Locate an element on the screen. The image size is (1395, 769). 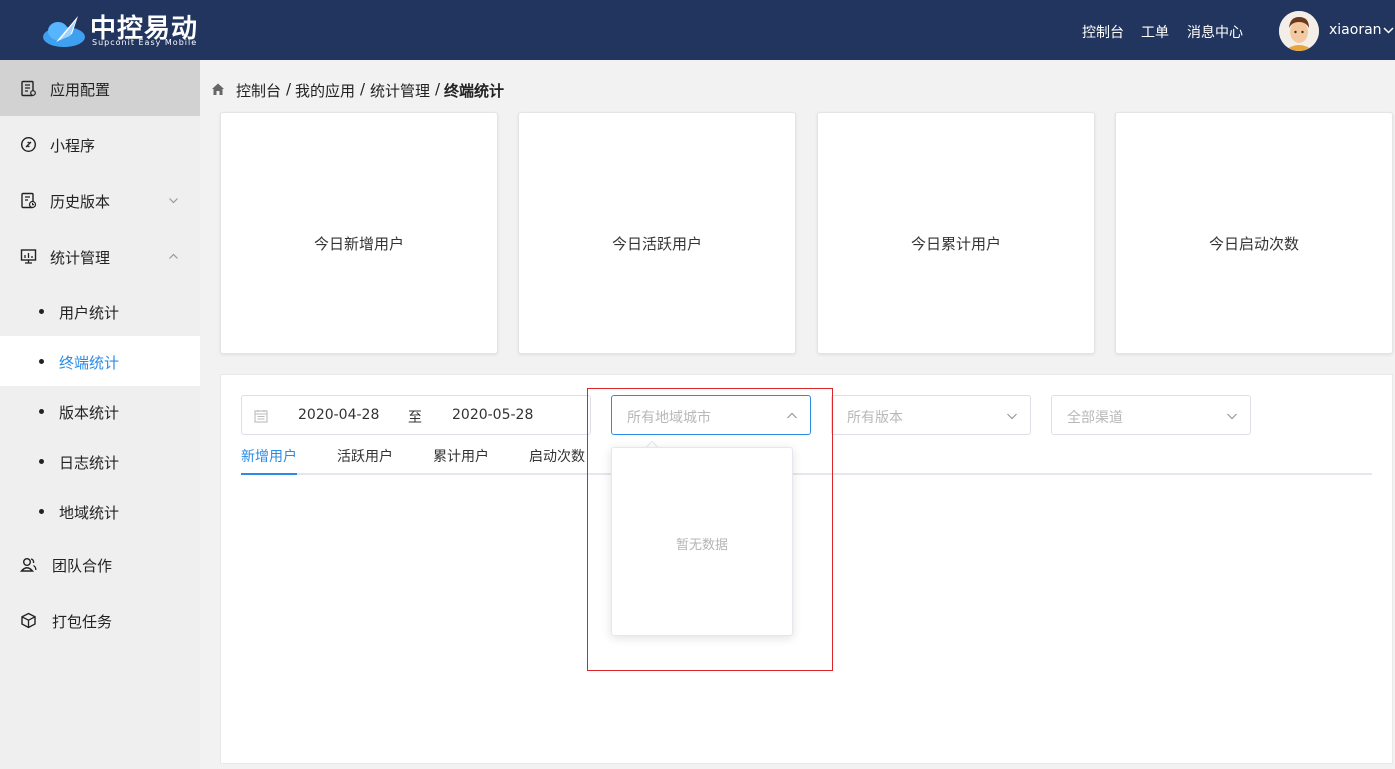
version-select-placeholder: 所有版本 is located at coordinates (875, 418).